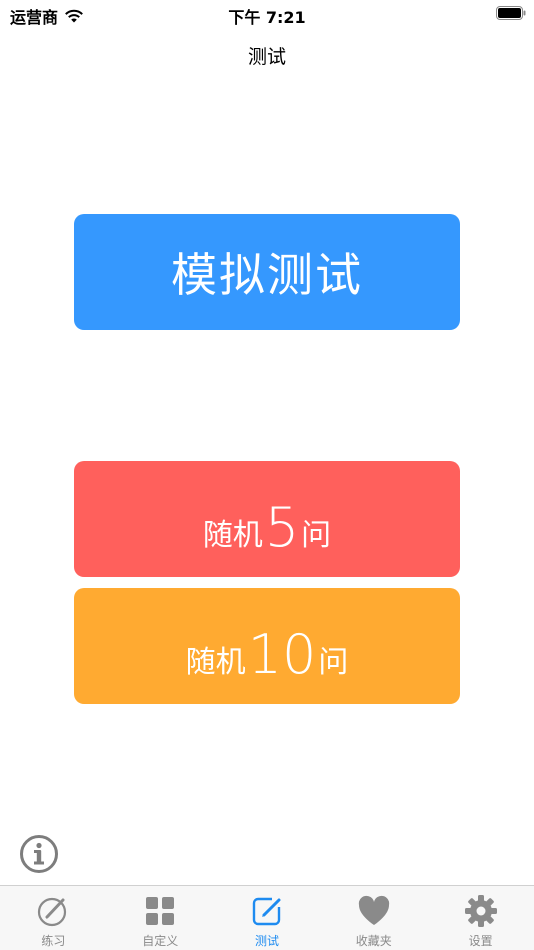 The image size is (534, 950). What do you see at coordinates (266, 941) in the screenshot?
I see `tab-test-label: 测试` at bounding box center [266, 941].